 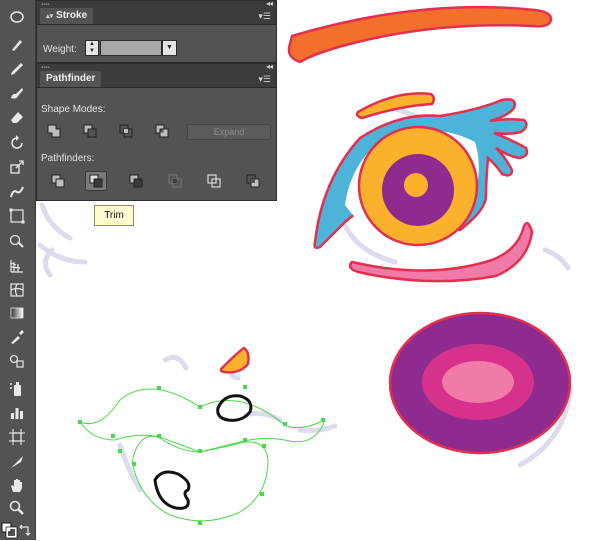 What do you see at coordinates (17, 389) in the screenshot?
I see `symbol-sprayer-tool-icon` at bounding box center [17, 389].